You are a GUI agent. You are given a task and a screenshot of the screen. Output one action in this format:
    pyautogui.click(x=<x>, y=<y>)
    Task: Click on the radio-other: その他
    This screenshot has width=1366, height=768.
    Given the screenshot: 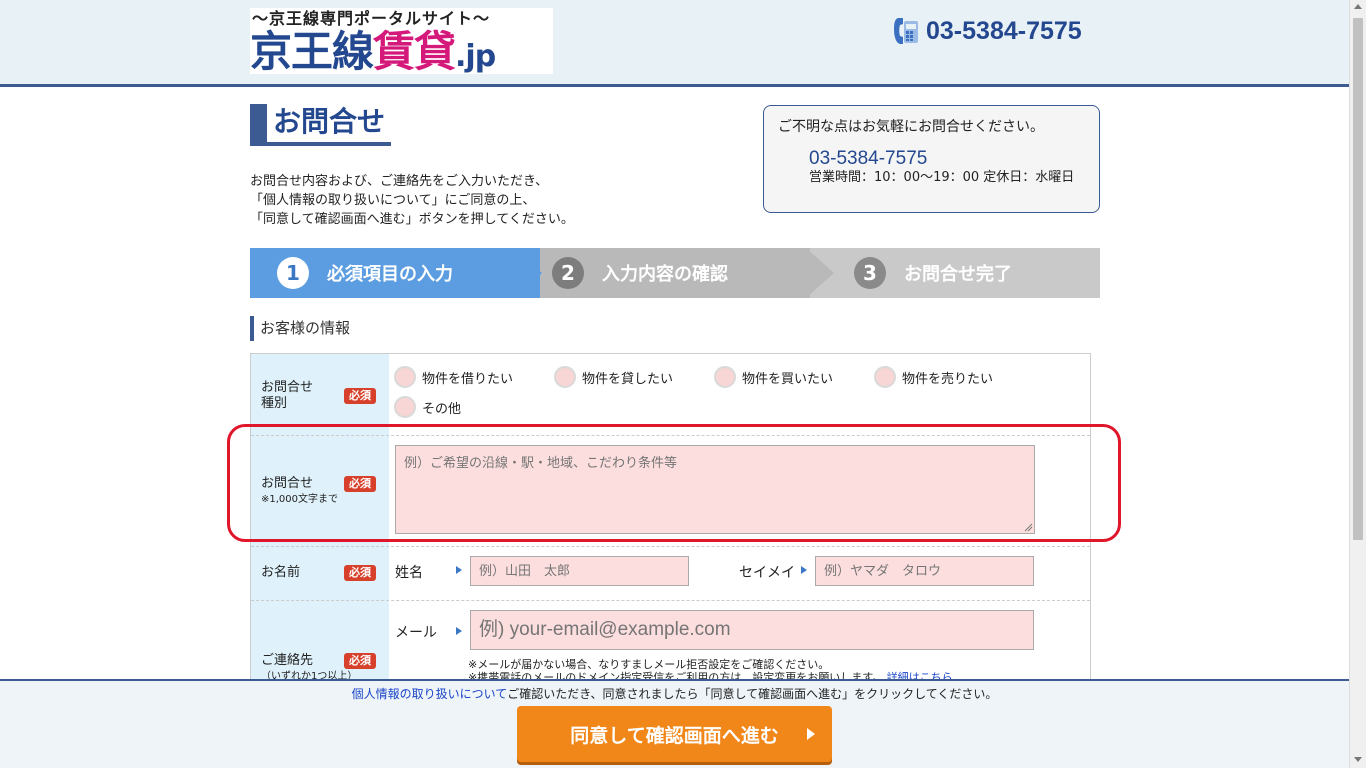 What is the action you would take?
    pyautogui.click(x=427, y=407)
    